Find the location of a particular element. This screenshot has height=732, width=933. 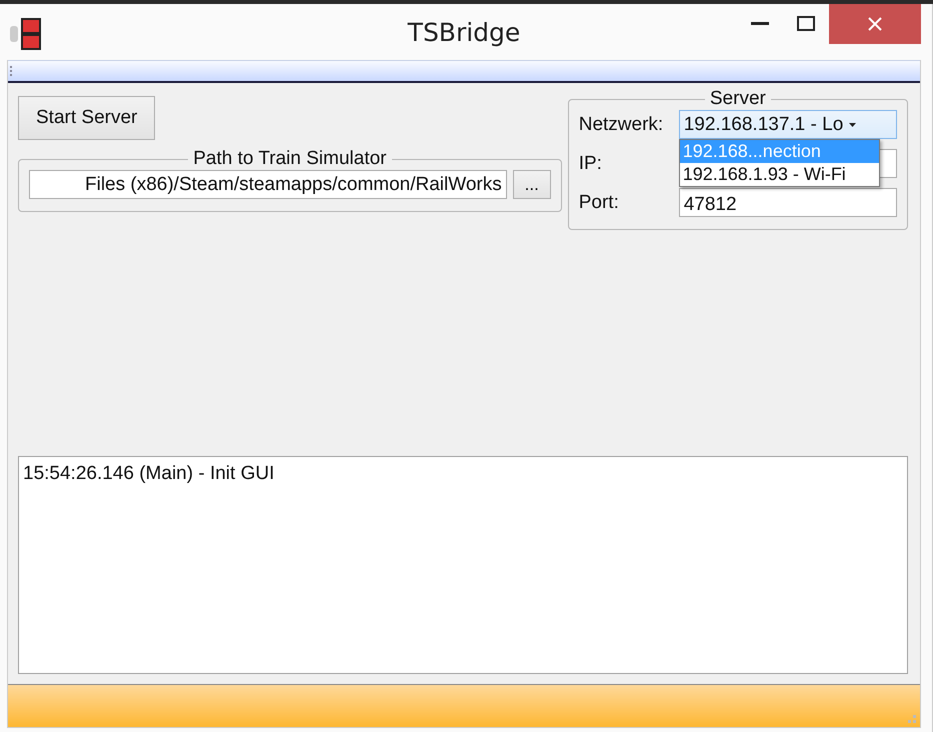

port-field: 47812 is located at coordinates (787, 202).